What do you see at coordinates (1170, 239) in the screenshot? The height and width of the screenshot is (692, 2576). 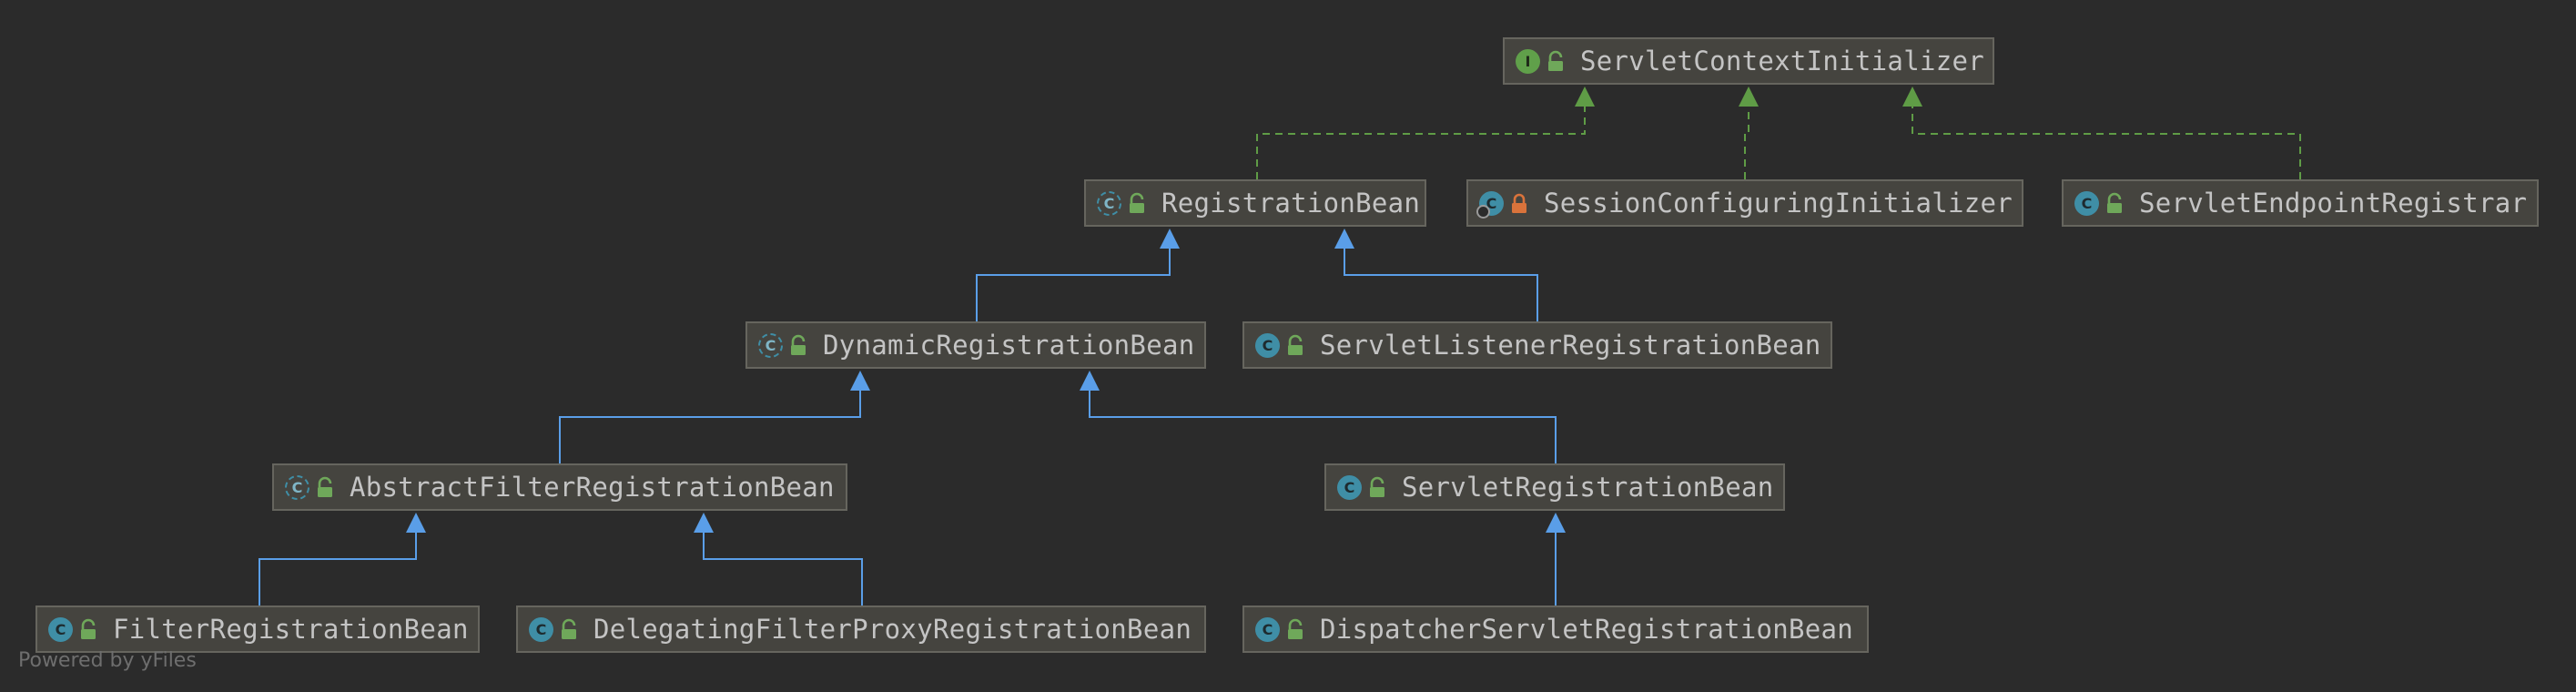 I see `arrowhead-drb-to-rb` at bounding box center [1170, 239].